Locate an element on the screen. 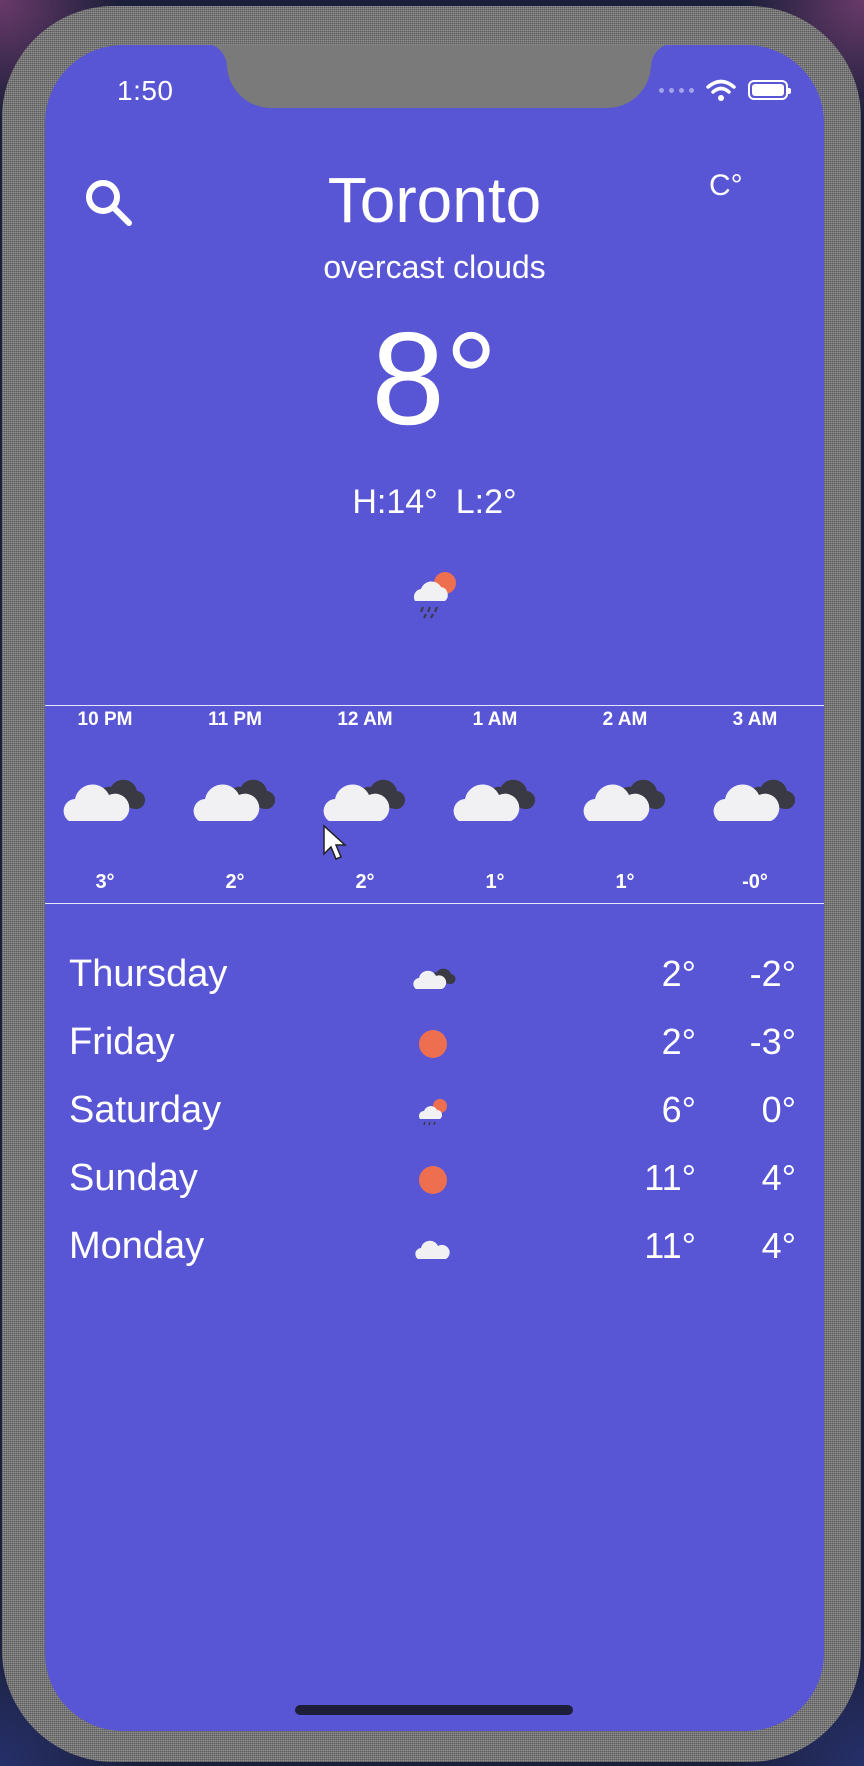  day-name: Sunday is located at coordinates (133, 1178).